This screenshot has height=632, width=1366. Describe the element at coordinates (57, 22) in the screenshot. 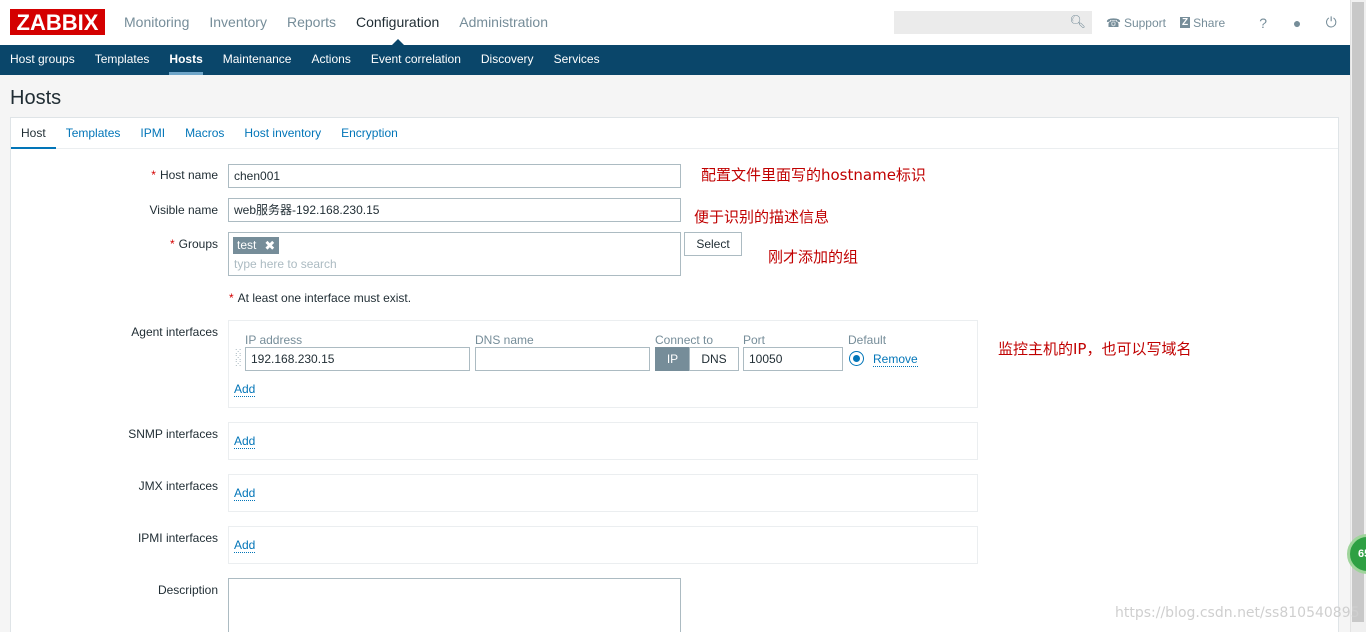

I see `zabbix-logo: ZABBIX` at that location.